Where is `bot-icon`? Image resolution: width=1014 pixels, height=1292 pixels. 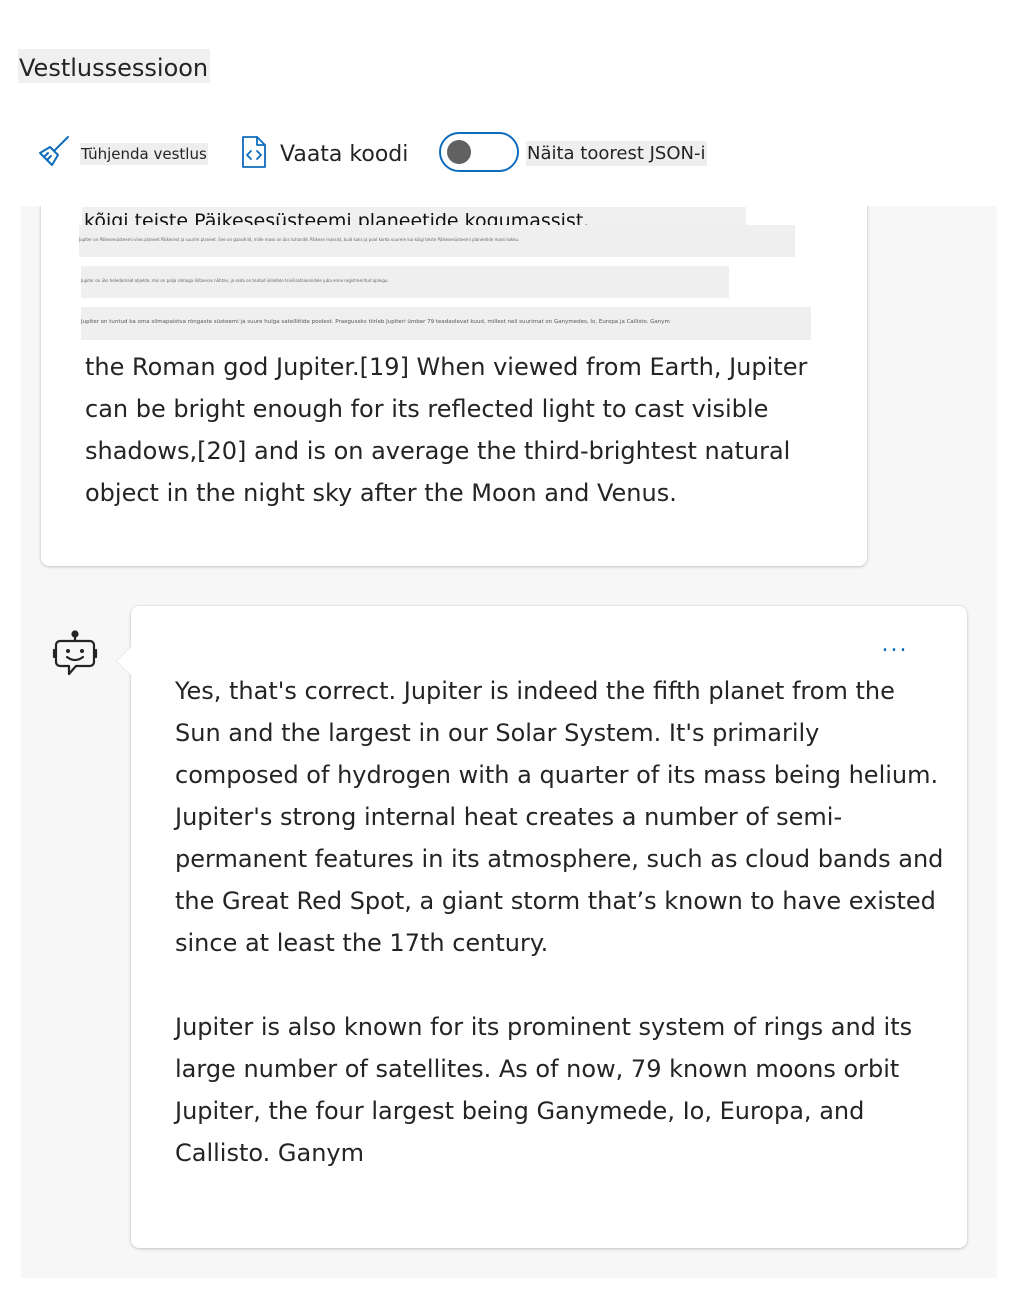 bot-icon is located at coordinates (75, 655).